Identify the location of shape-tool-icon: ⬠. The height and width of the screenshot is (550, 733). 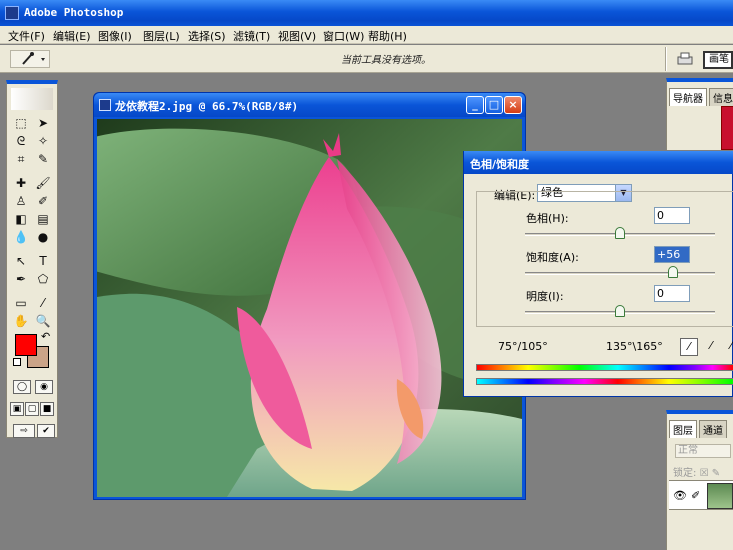
(43, 279).